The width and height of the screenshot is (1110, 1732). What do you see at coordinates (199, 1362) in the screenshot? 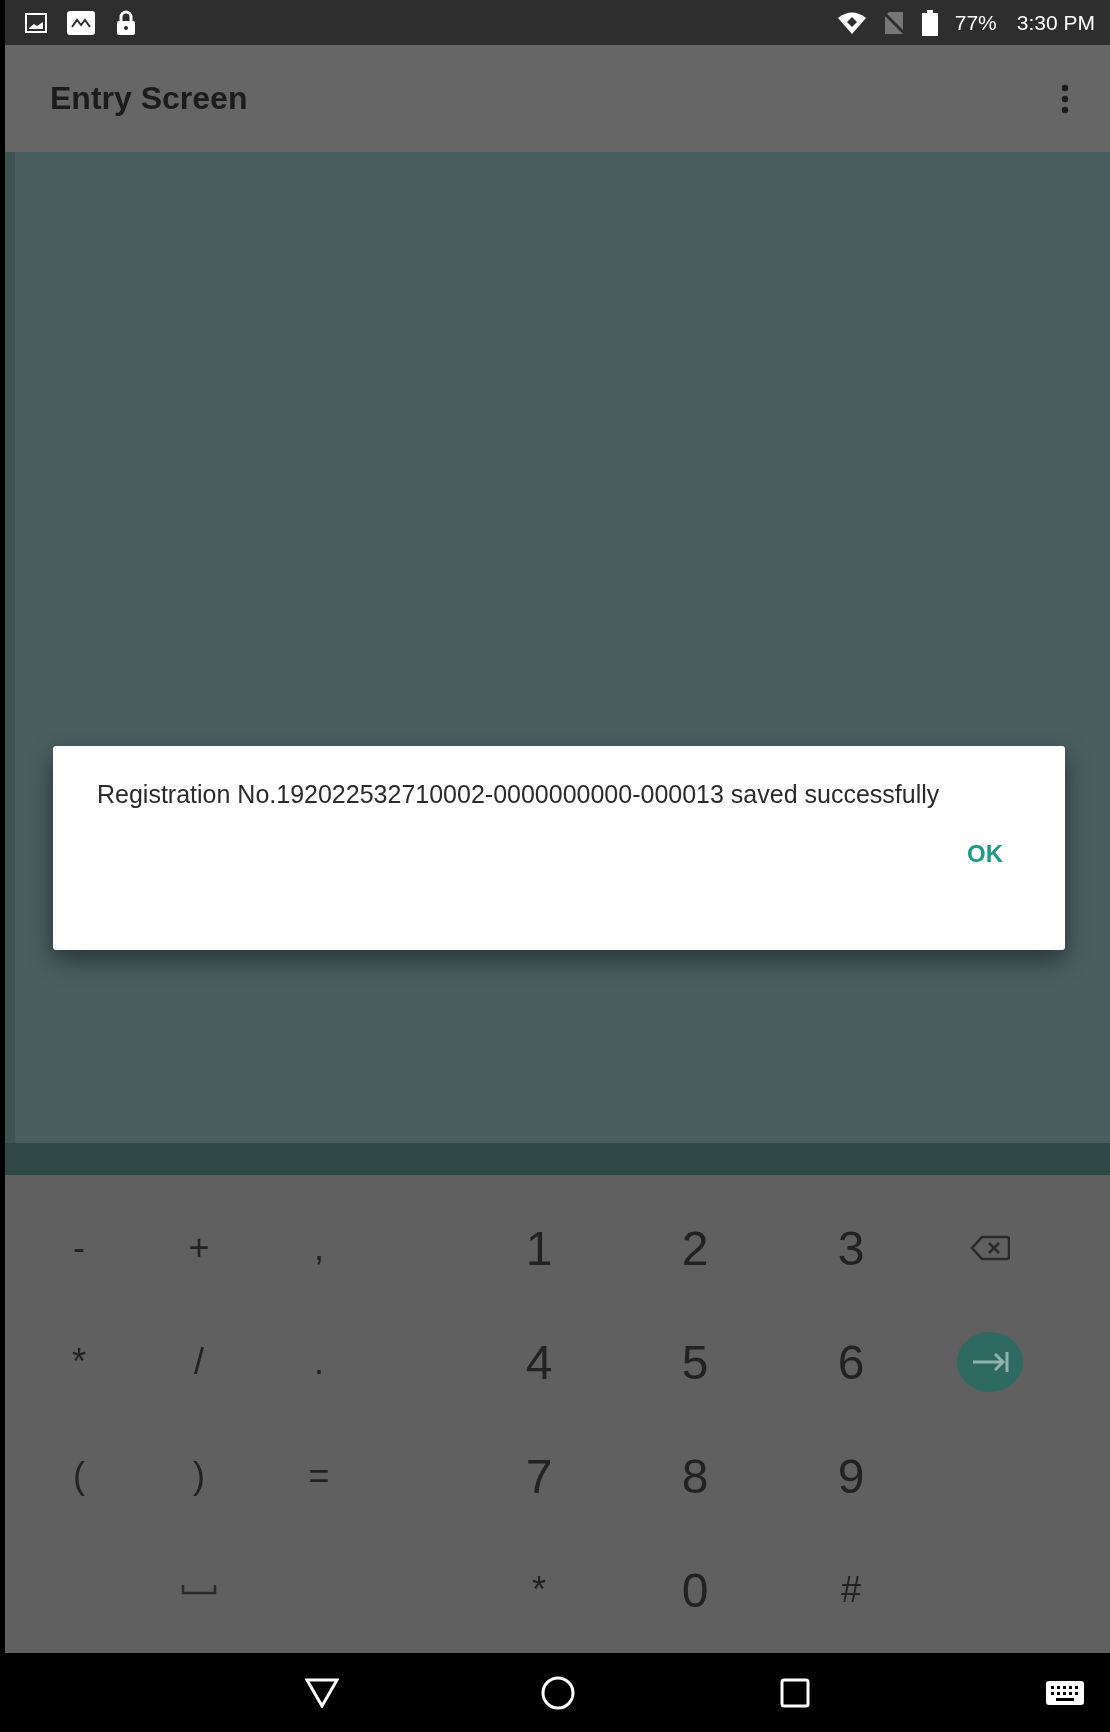
I see `symbol-key: /` at bounding box center [199, 1362].